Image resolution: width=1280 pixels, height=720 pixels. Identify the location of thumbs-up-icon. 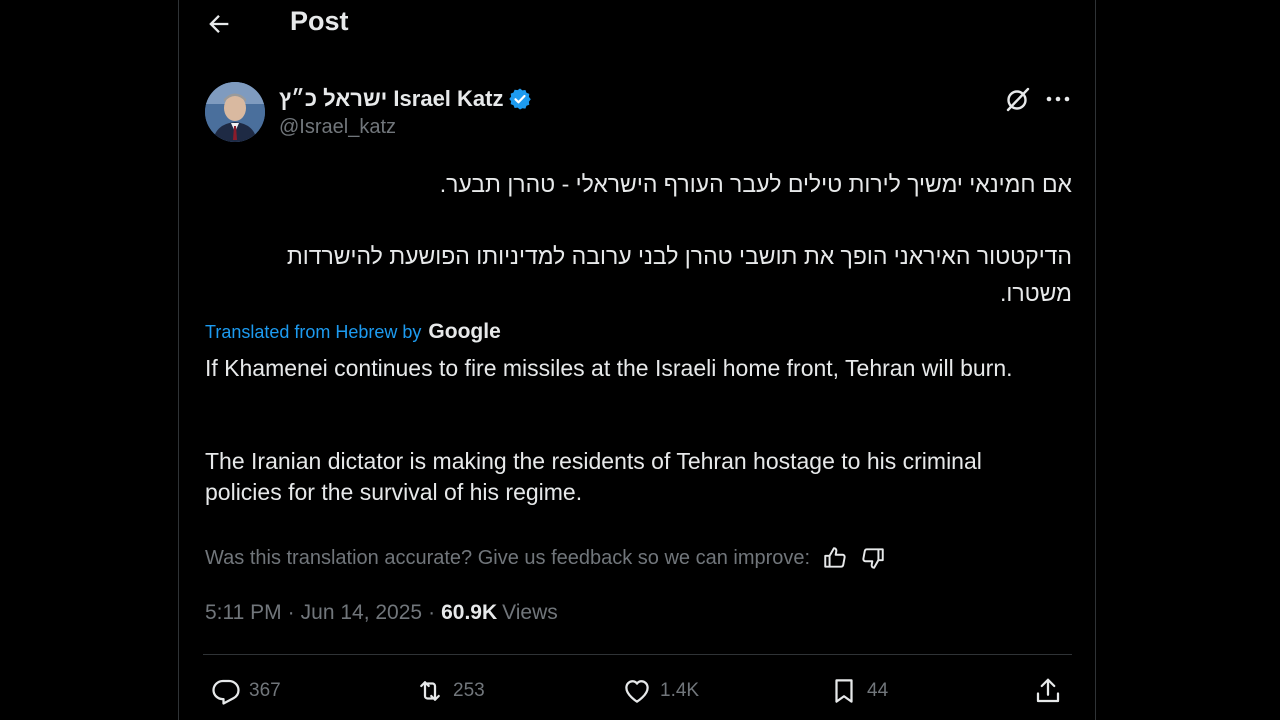
(835, 558).